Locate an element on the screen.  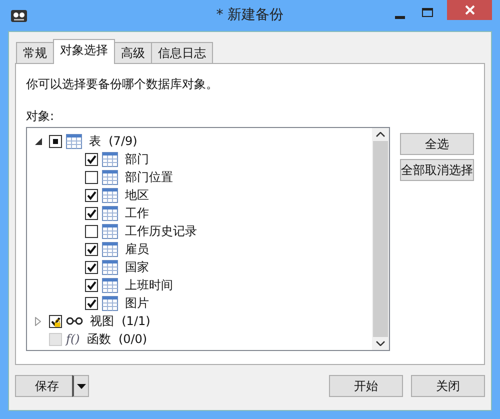
scrollbar is located at coordinates (380, 239).